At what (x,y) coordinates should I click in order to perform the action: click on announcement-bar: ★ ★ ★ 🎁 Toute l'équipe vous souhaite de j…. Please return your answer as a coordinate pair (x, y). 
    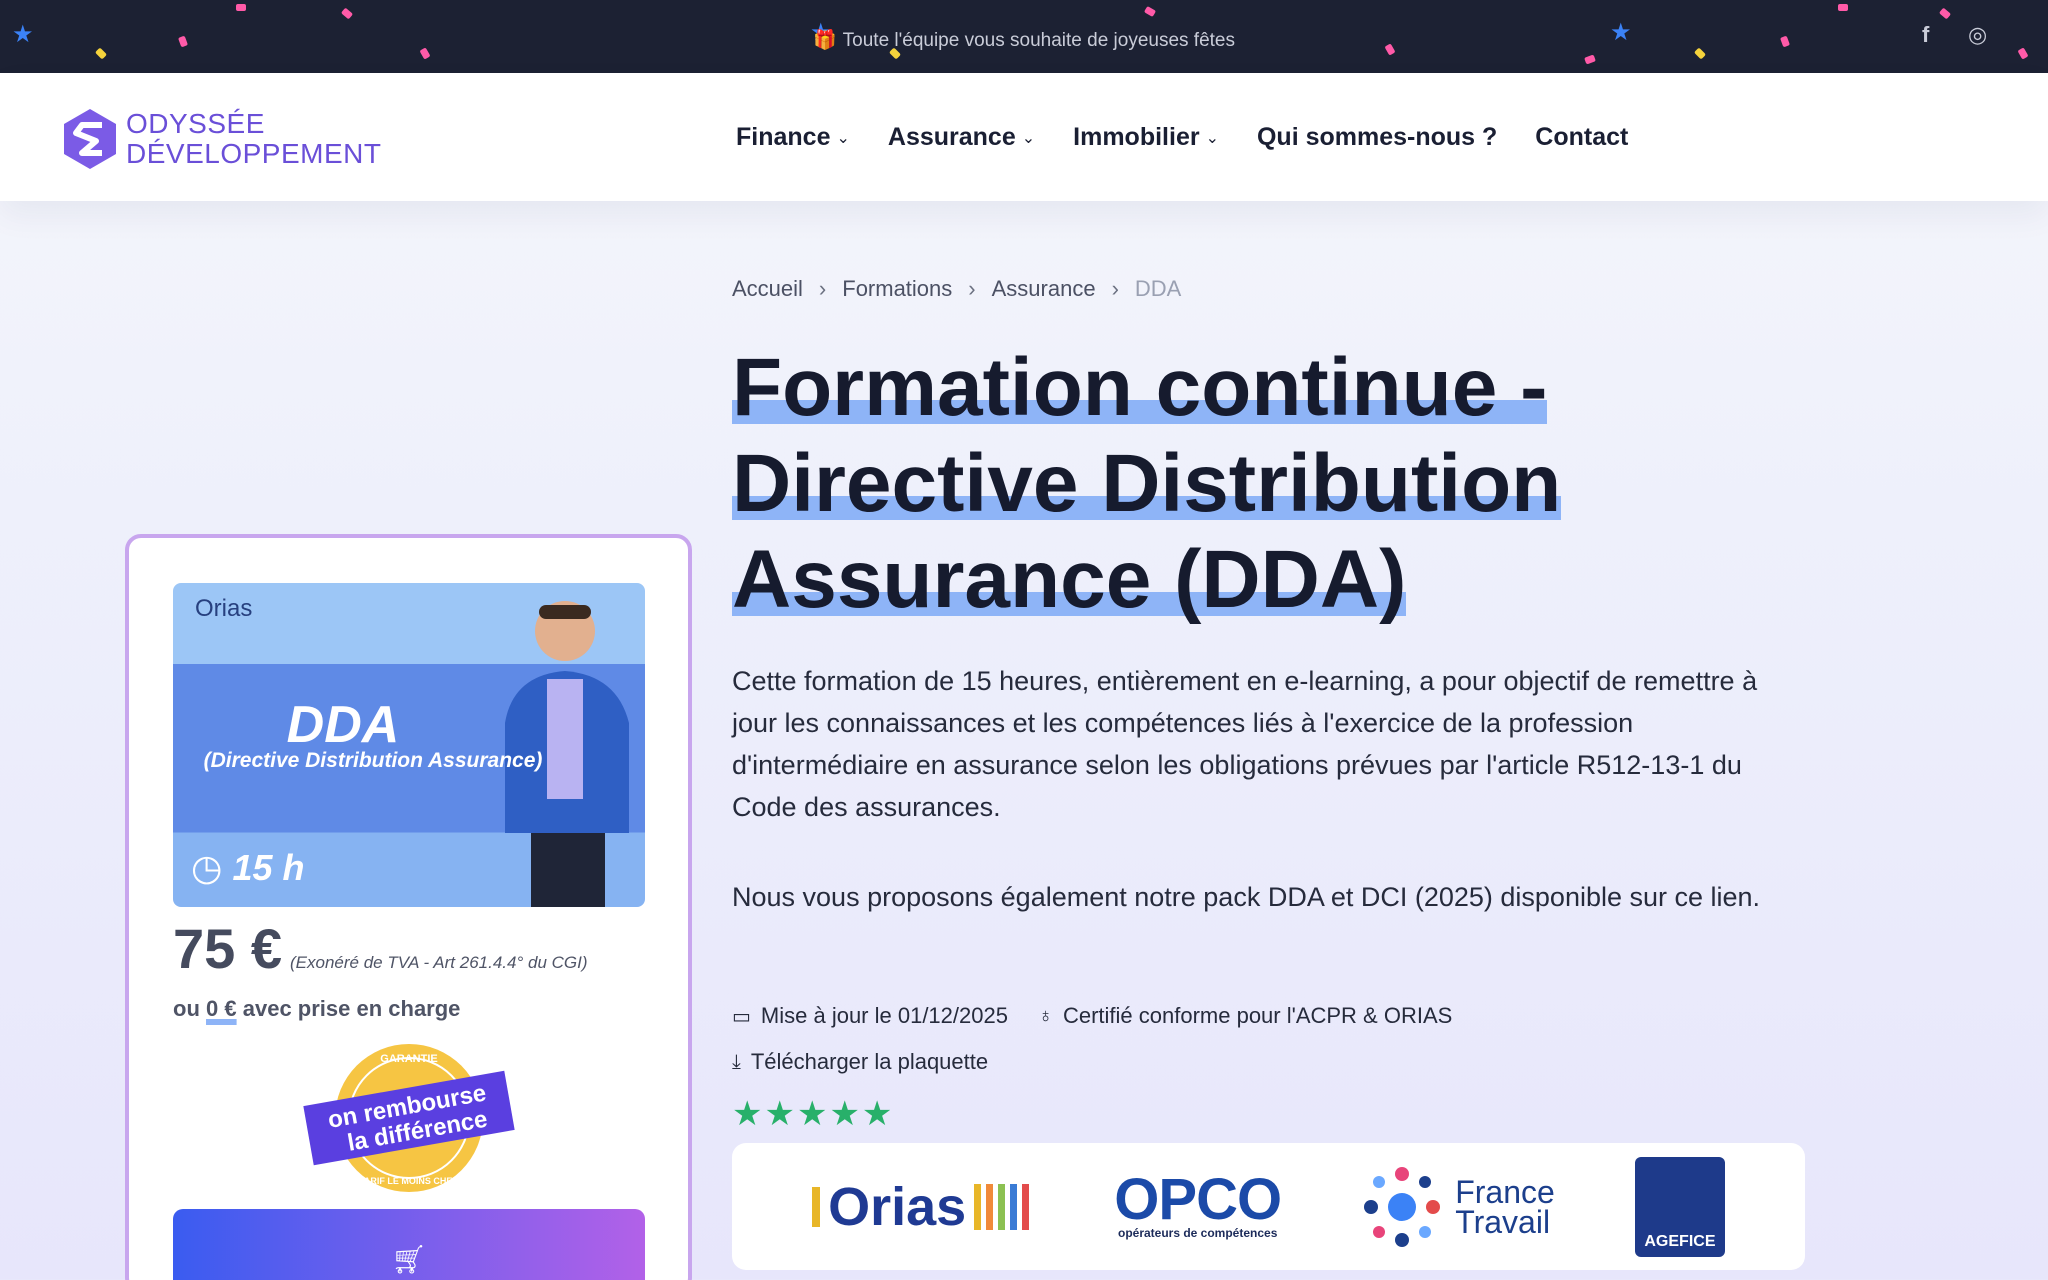
    Looking at the image, I should click on (1024, 36).